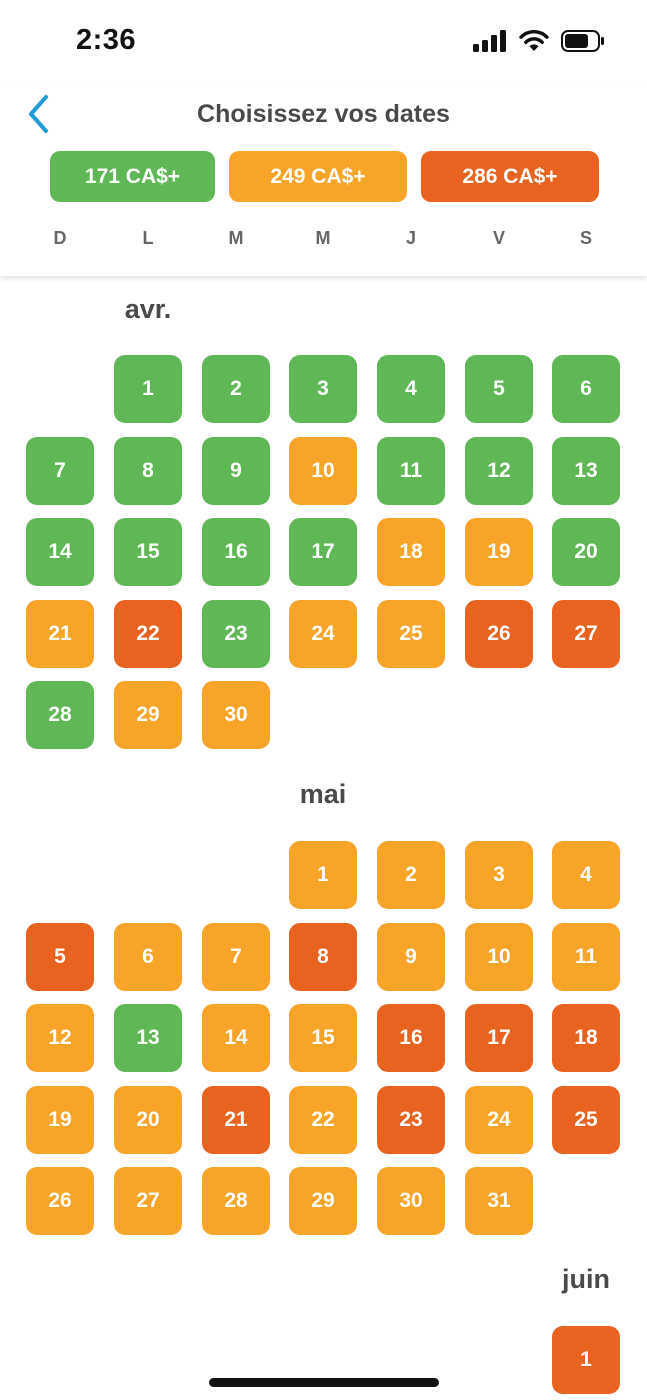 The width and height of the screenshot is (647, 1400). Describe the element at coordinates (323, 42) in the screenshot. I see `status-bar: 2:36` at that location.